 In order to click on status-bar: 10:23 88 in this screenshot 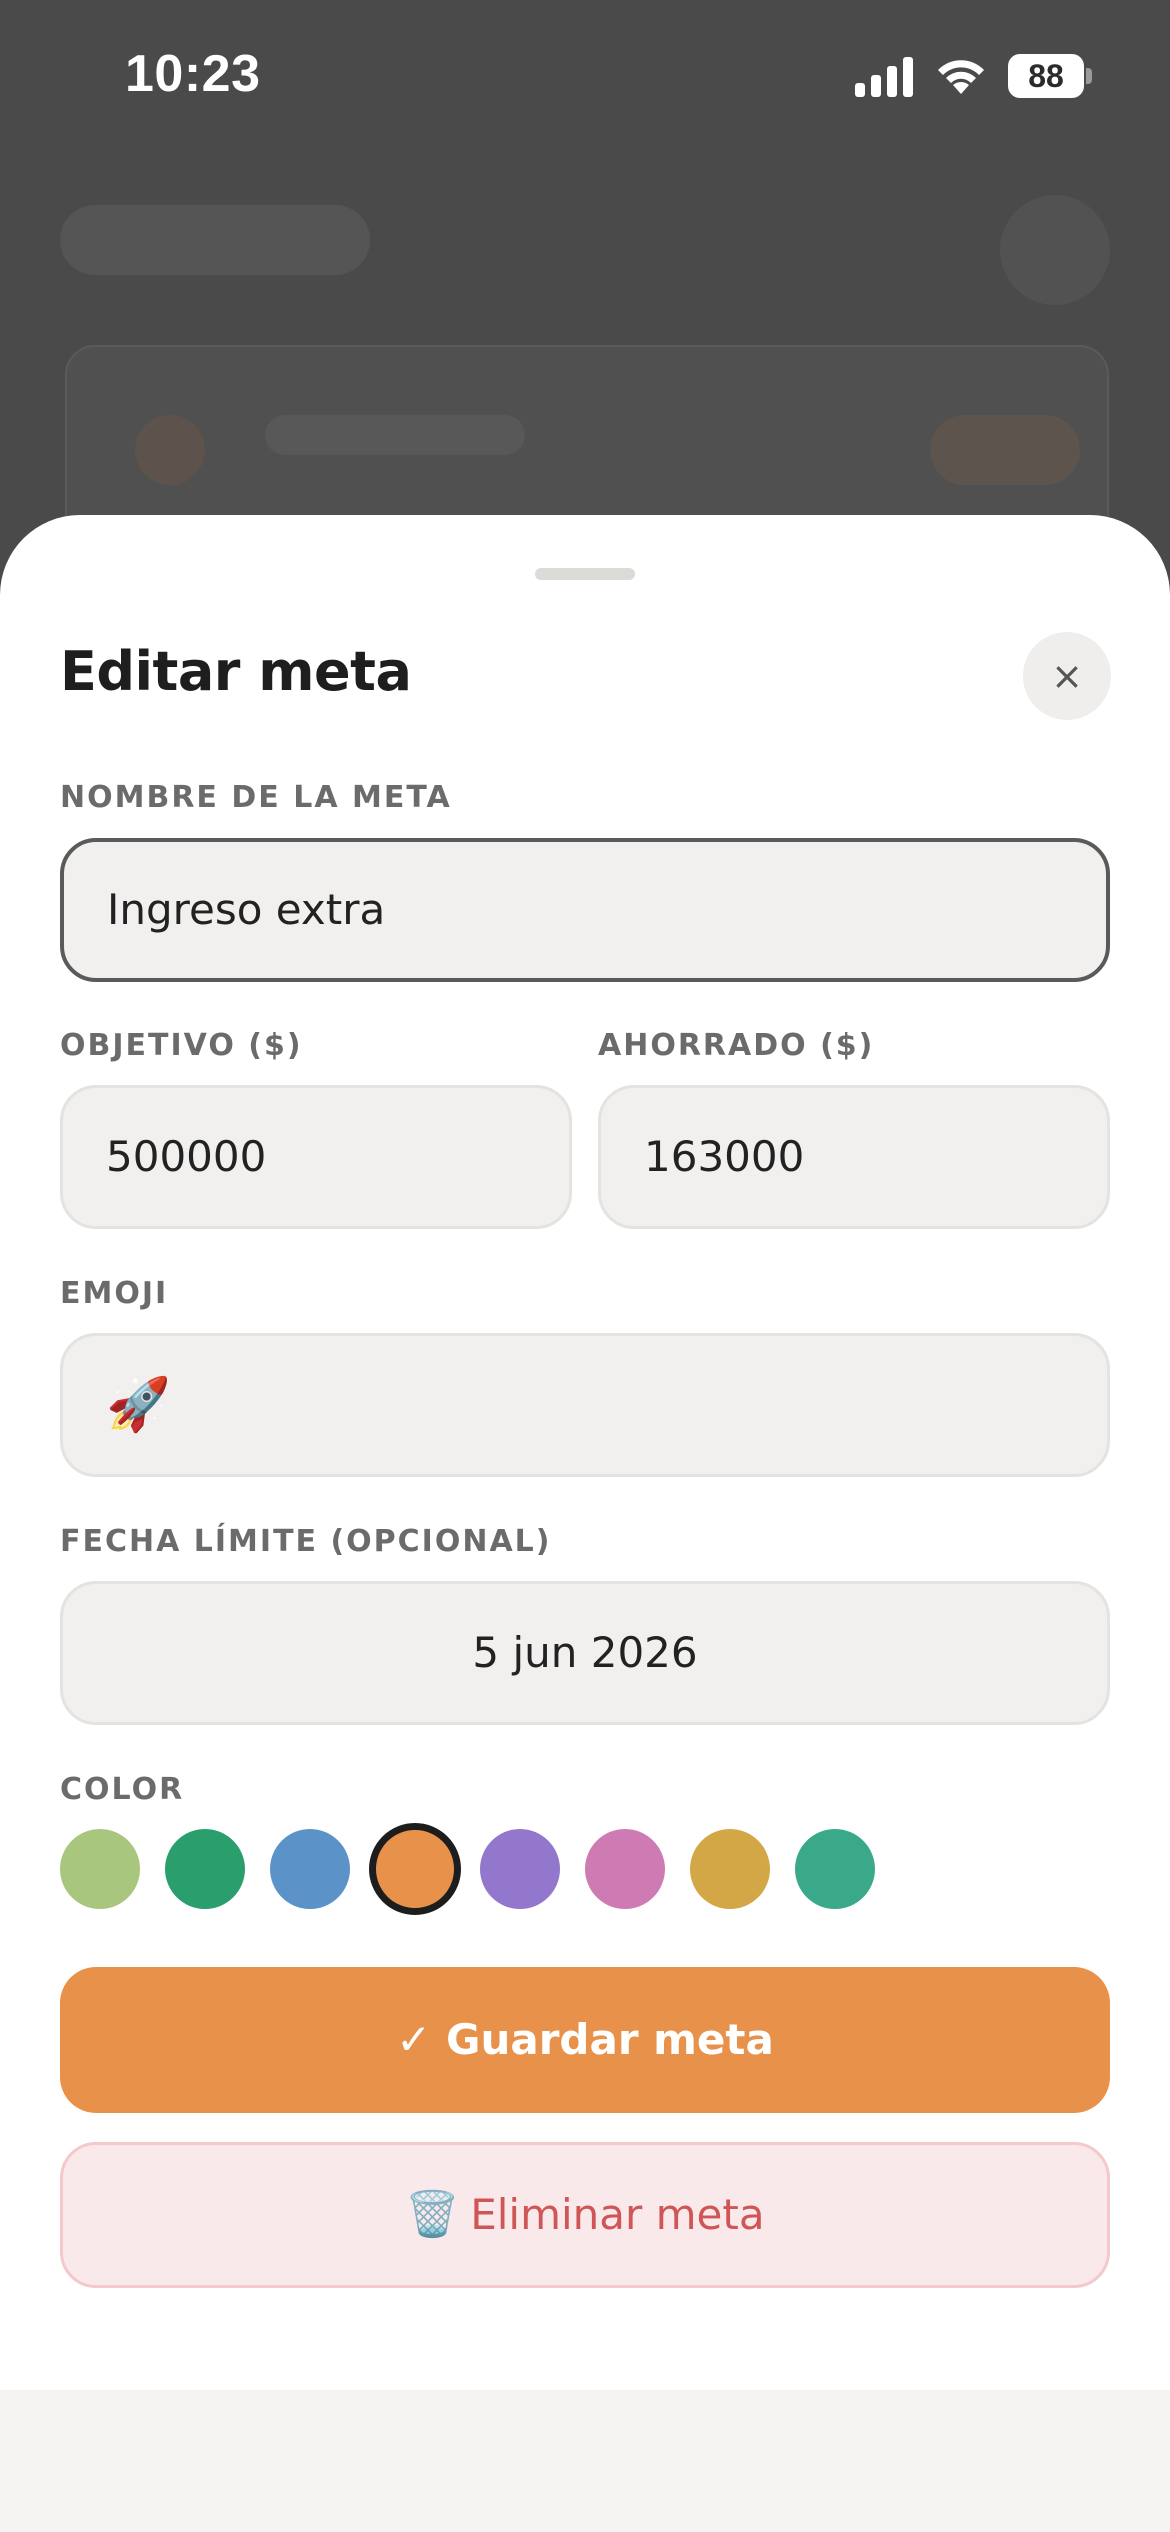, I will do `click(585, 75)`.